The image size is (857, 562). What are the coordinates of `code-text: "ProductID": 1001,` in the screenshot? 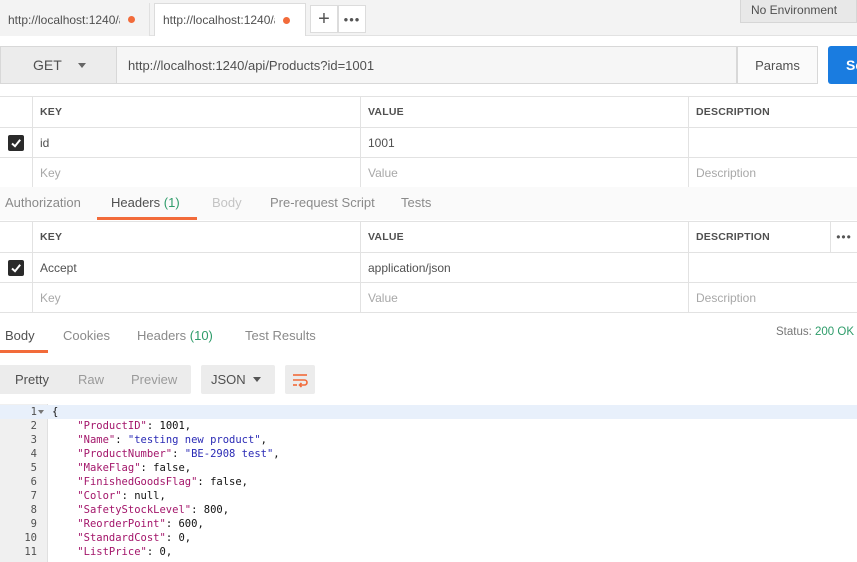 It's located at (134, 426).